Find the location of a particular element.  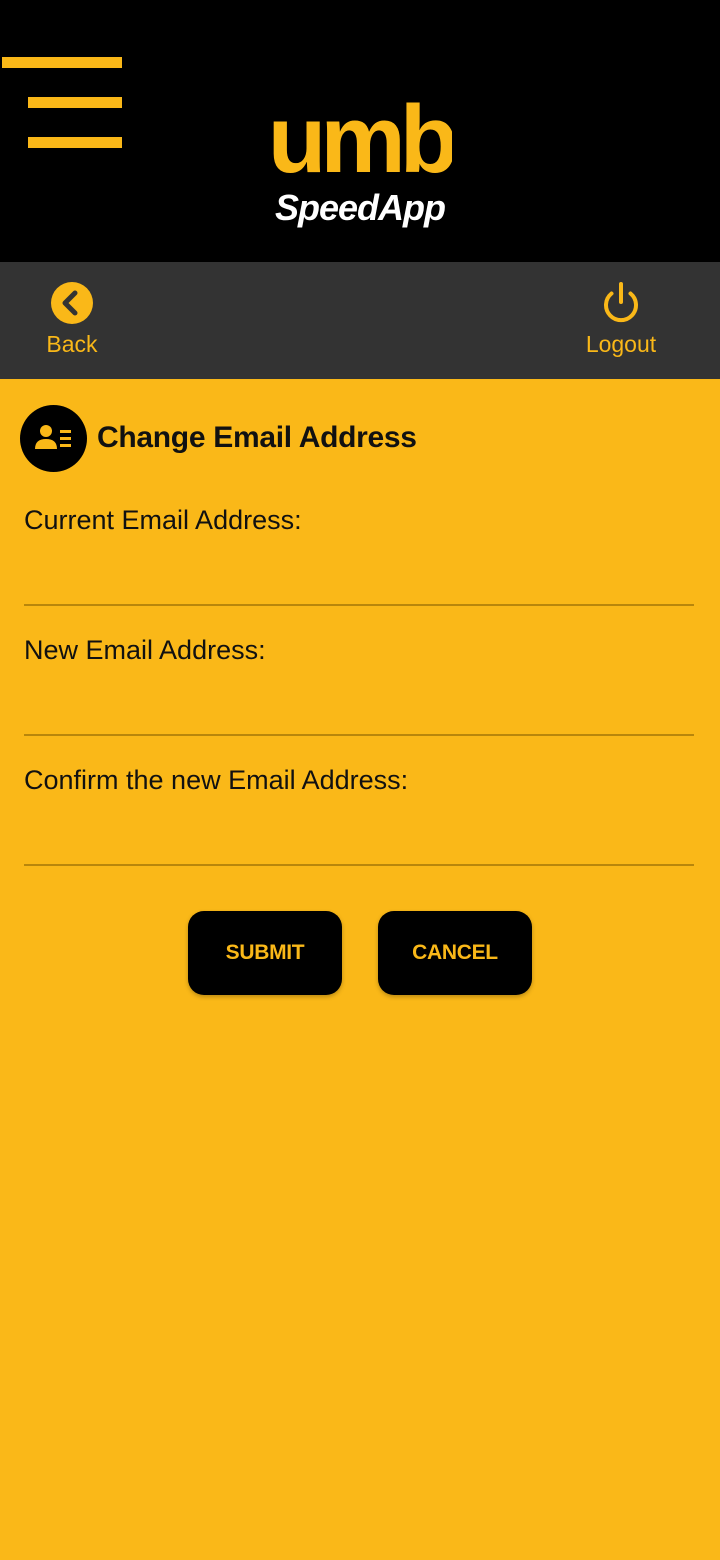

navigation-bar: Back Logout is located at coordinates (360, 320).